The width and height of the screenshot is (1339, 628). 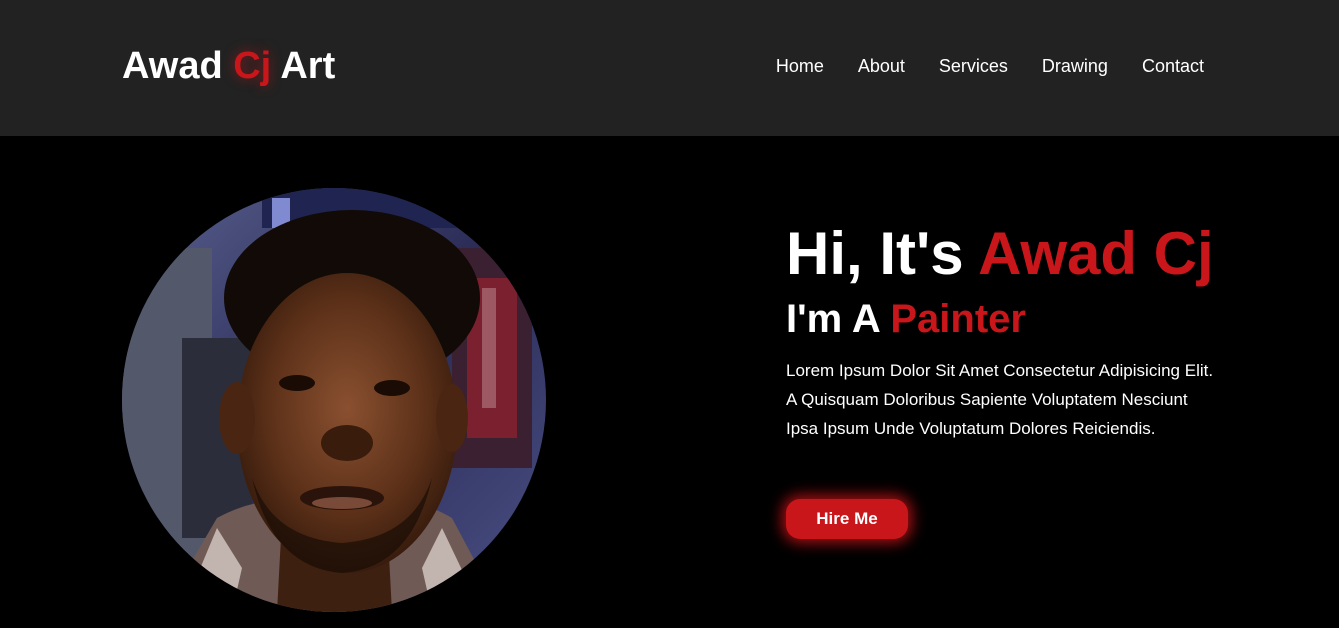 I want to click on hire-me-button: Hire Me, so click(x=847, y=519).